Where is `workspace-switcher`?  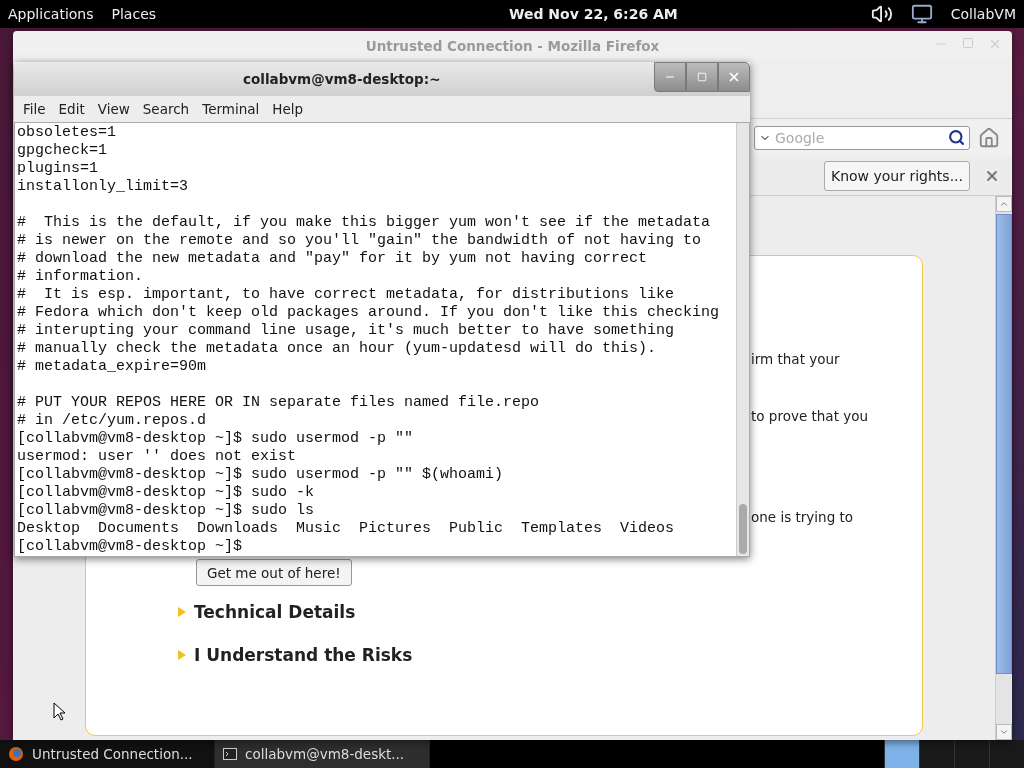 workspace-switcher is located at coordinates (954, 754).